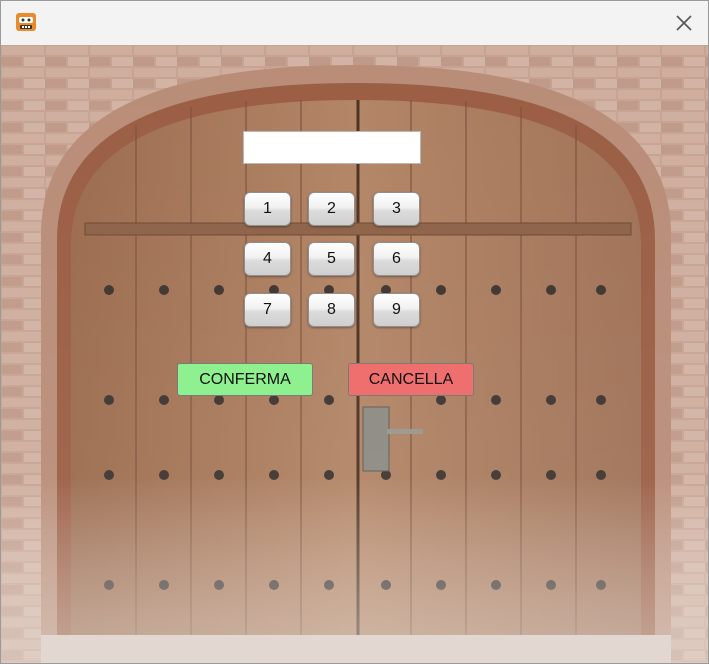 Image resolution: width=709 pixels, height=664 pixels. I want to click on key-8-button: 8, so click(331, 310).